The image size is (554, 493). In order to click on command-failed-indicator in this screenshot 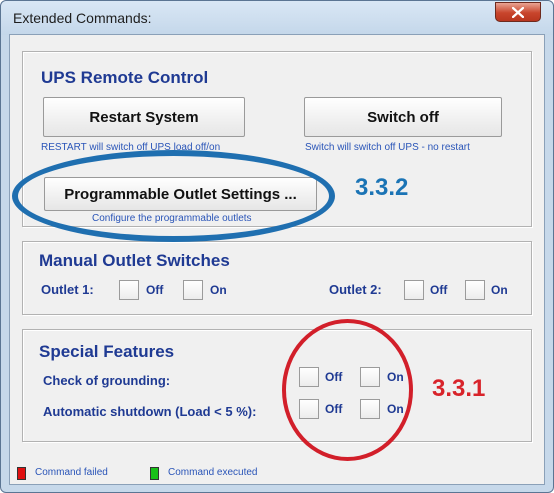, I will do `click(21, 473)`.